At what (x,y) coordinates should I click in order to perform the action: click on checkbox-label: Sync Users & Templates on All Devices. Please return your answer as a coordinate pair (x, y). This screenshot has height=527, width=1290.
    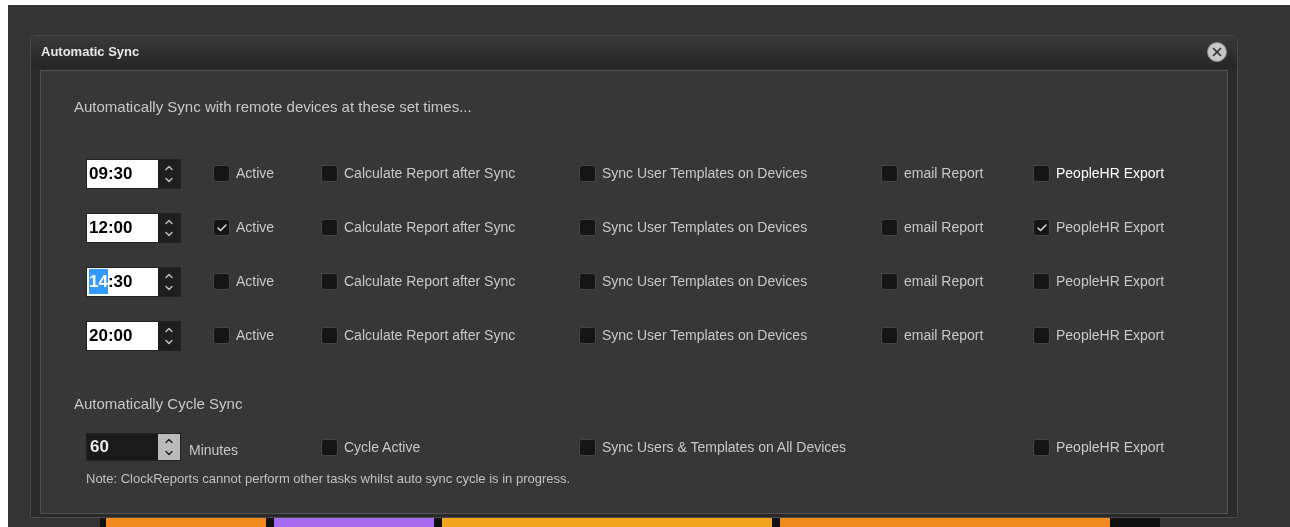
    Looking at the image, I should click on (724, 447).